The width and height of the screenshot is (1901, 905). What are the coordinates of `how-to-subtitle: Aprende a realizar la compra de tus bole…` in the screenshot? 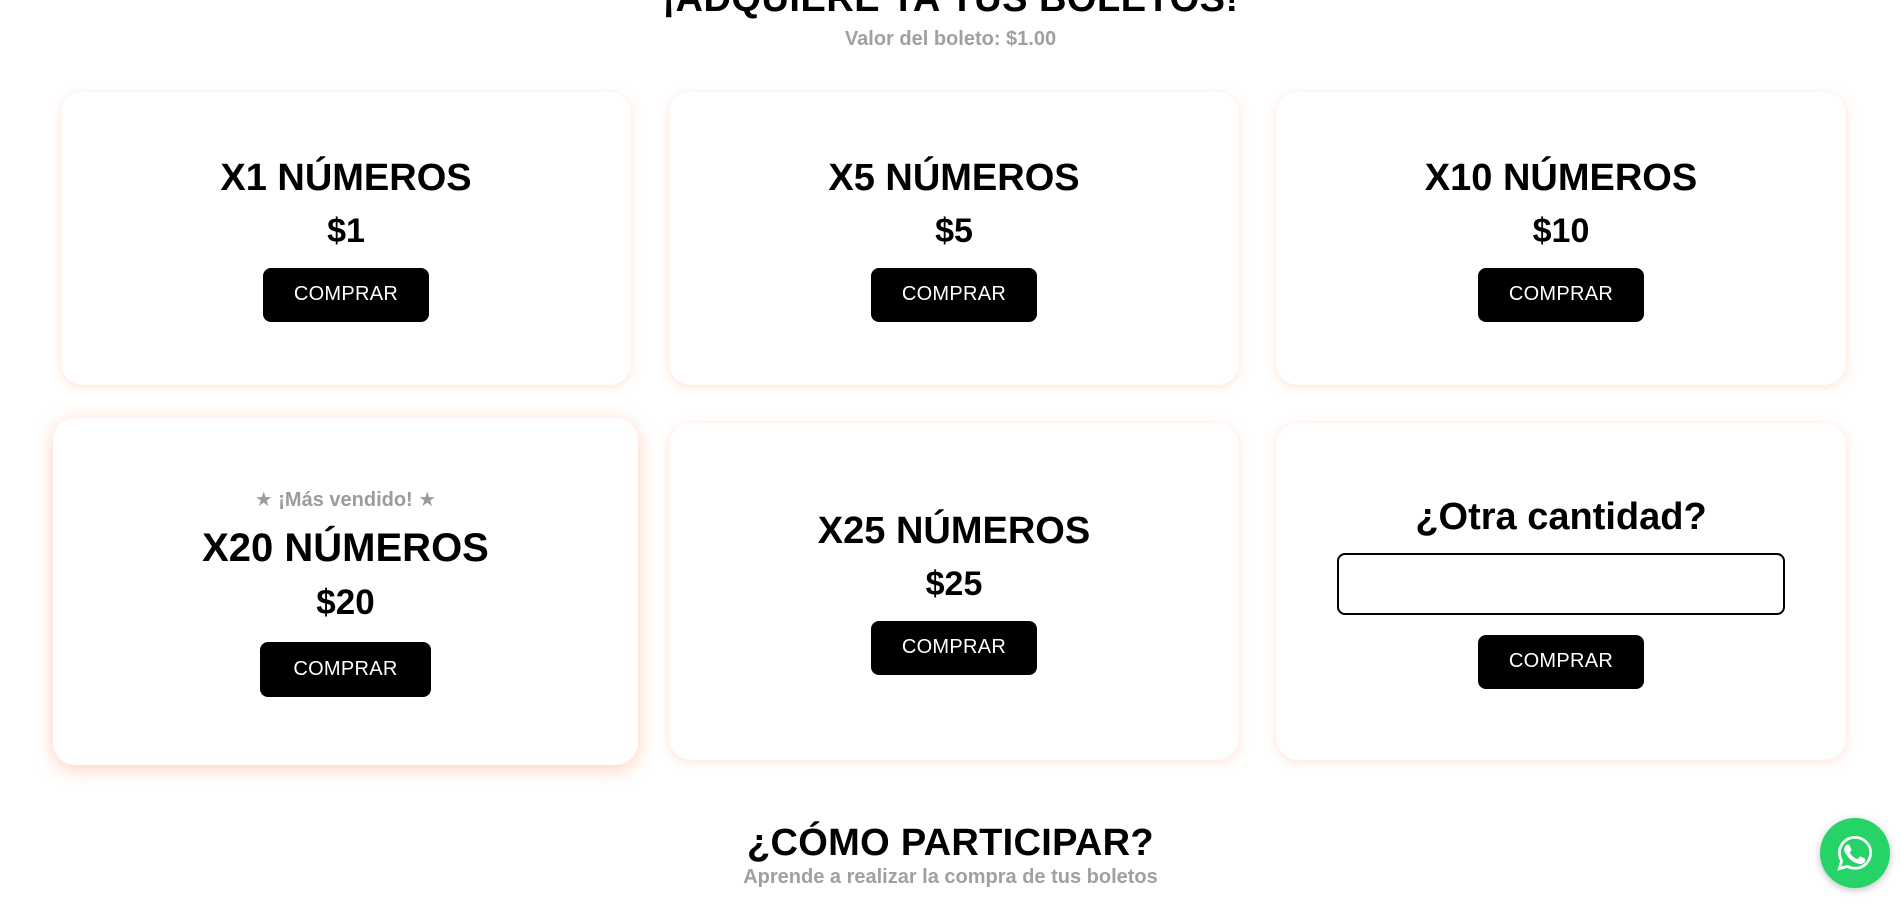 It's located at (950, 877).